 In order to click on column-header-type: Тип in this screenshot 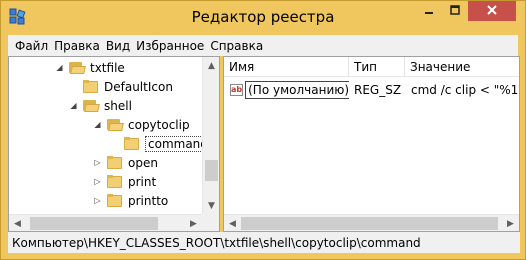, I will do `click(377, 67)`.